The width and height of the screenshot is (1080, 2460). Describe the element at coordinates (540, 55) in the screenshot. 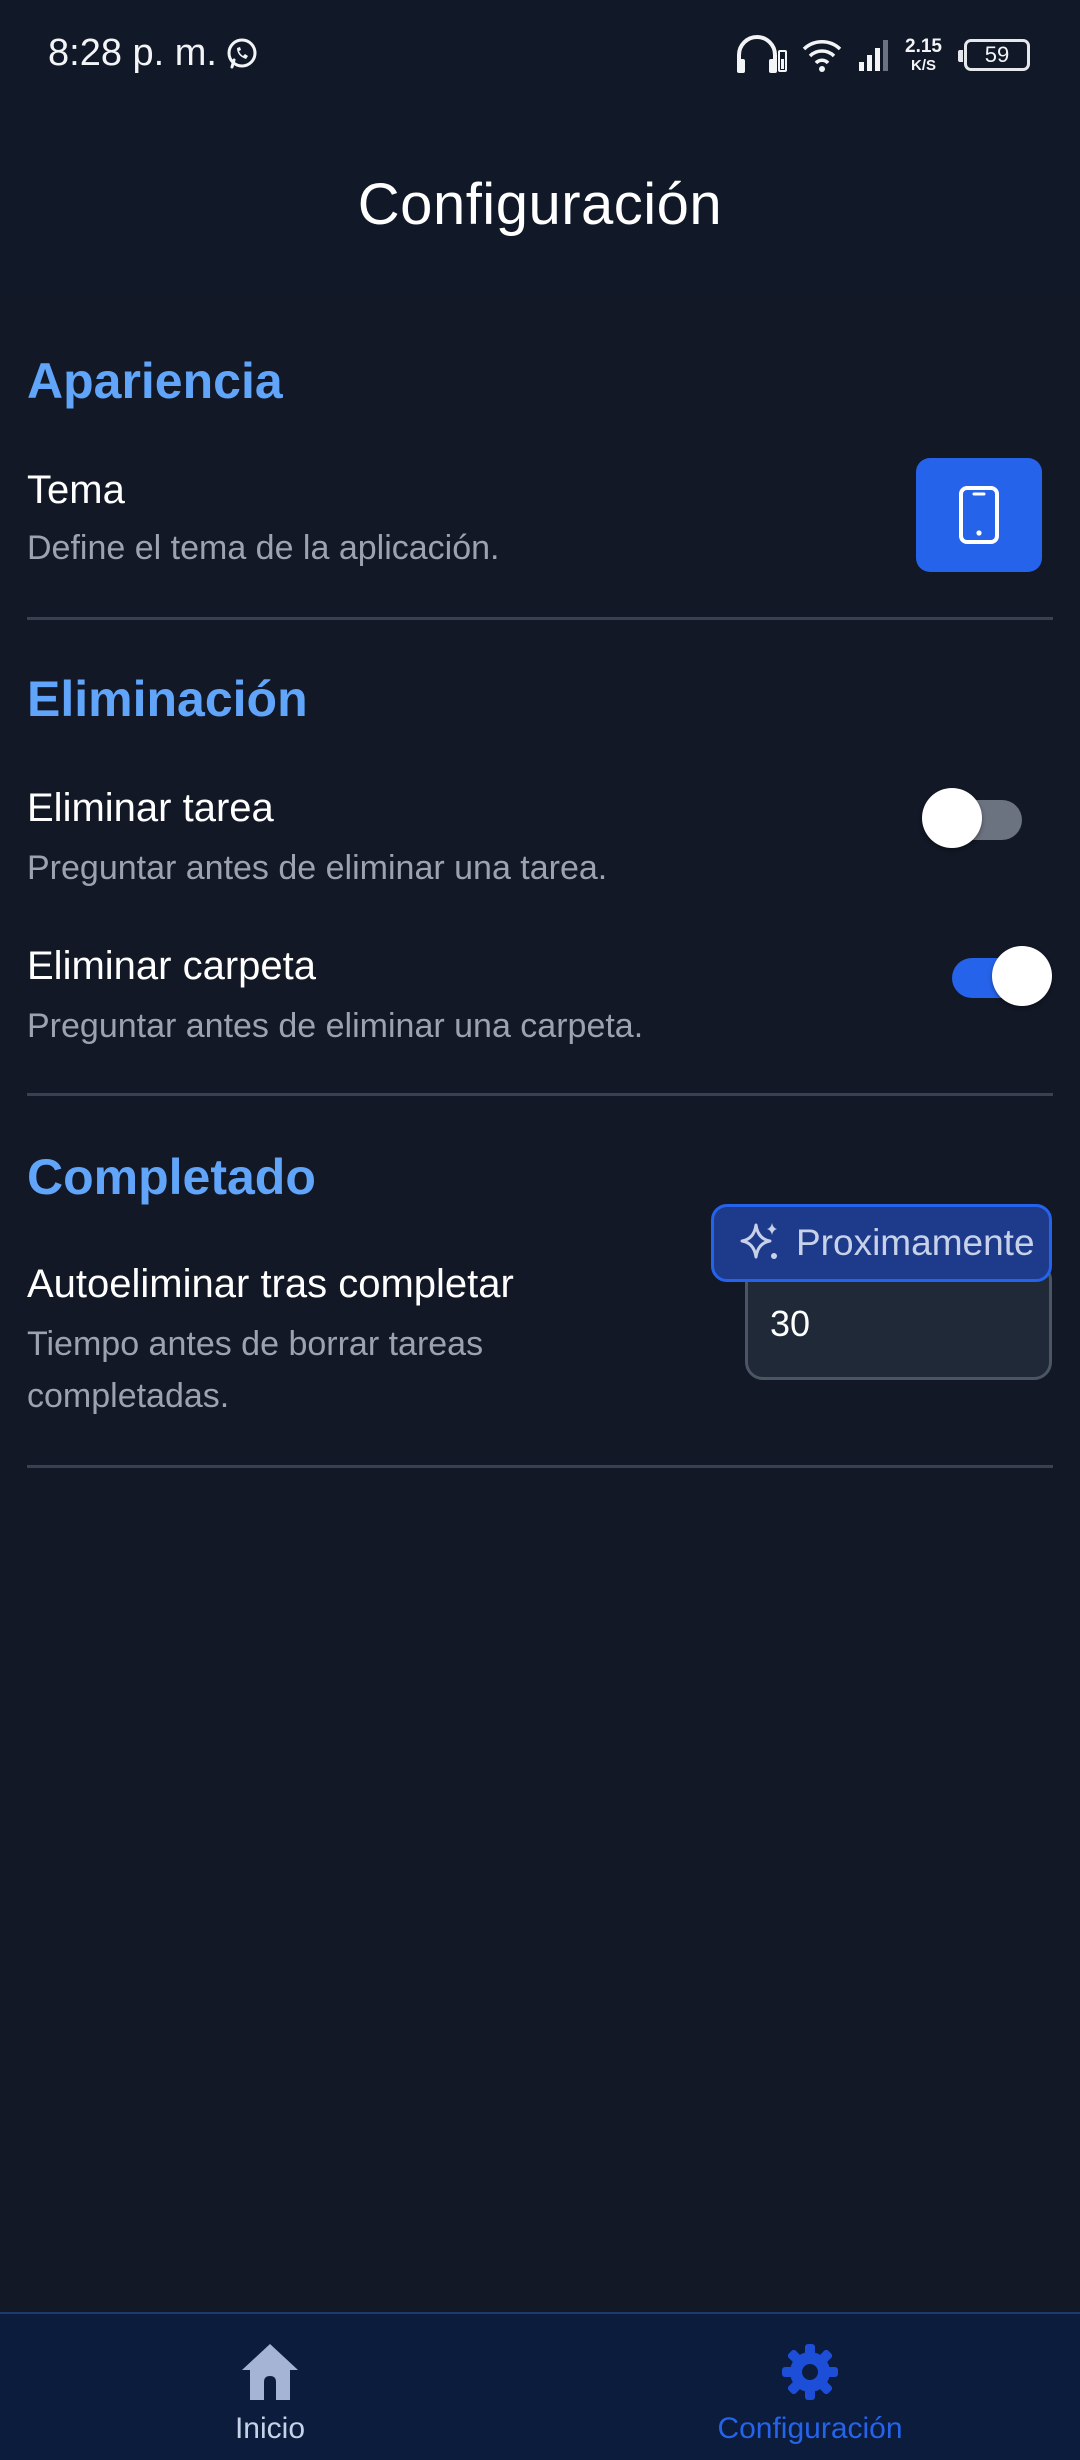

I see `status-bar: 8:28 p. m. 2.15 K/S 59` at that location.